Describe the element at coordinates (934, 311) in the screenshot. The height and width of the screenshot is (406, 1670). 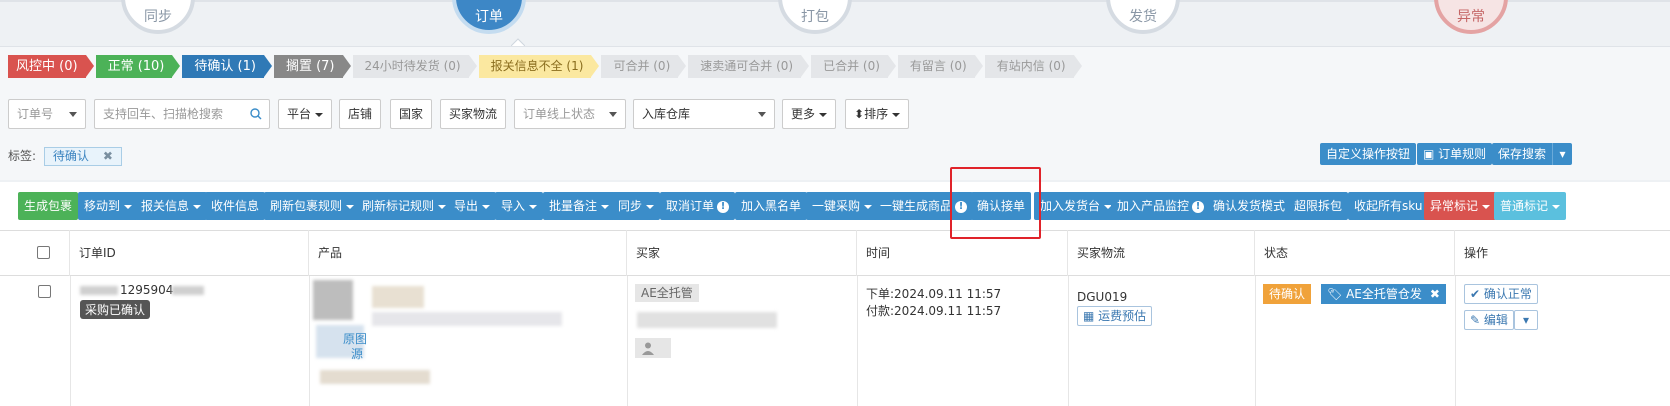
I see `paid-time: 付款:2024.09.11 11:57` at that location.